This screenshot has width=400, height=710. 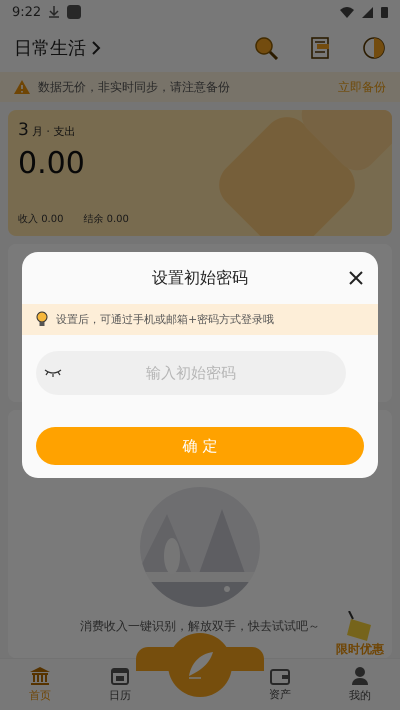 What do you see at coordinates (266, 48) in the screenshot?
I see `search-icon` at bounding box center [266, 48].